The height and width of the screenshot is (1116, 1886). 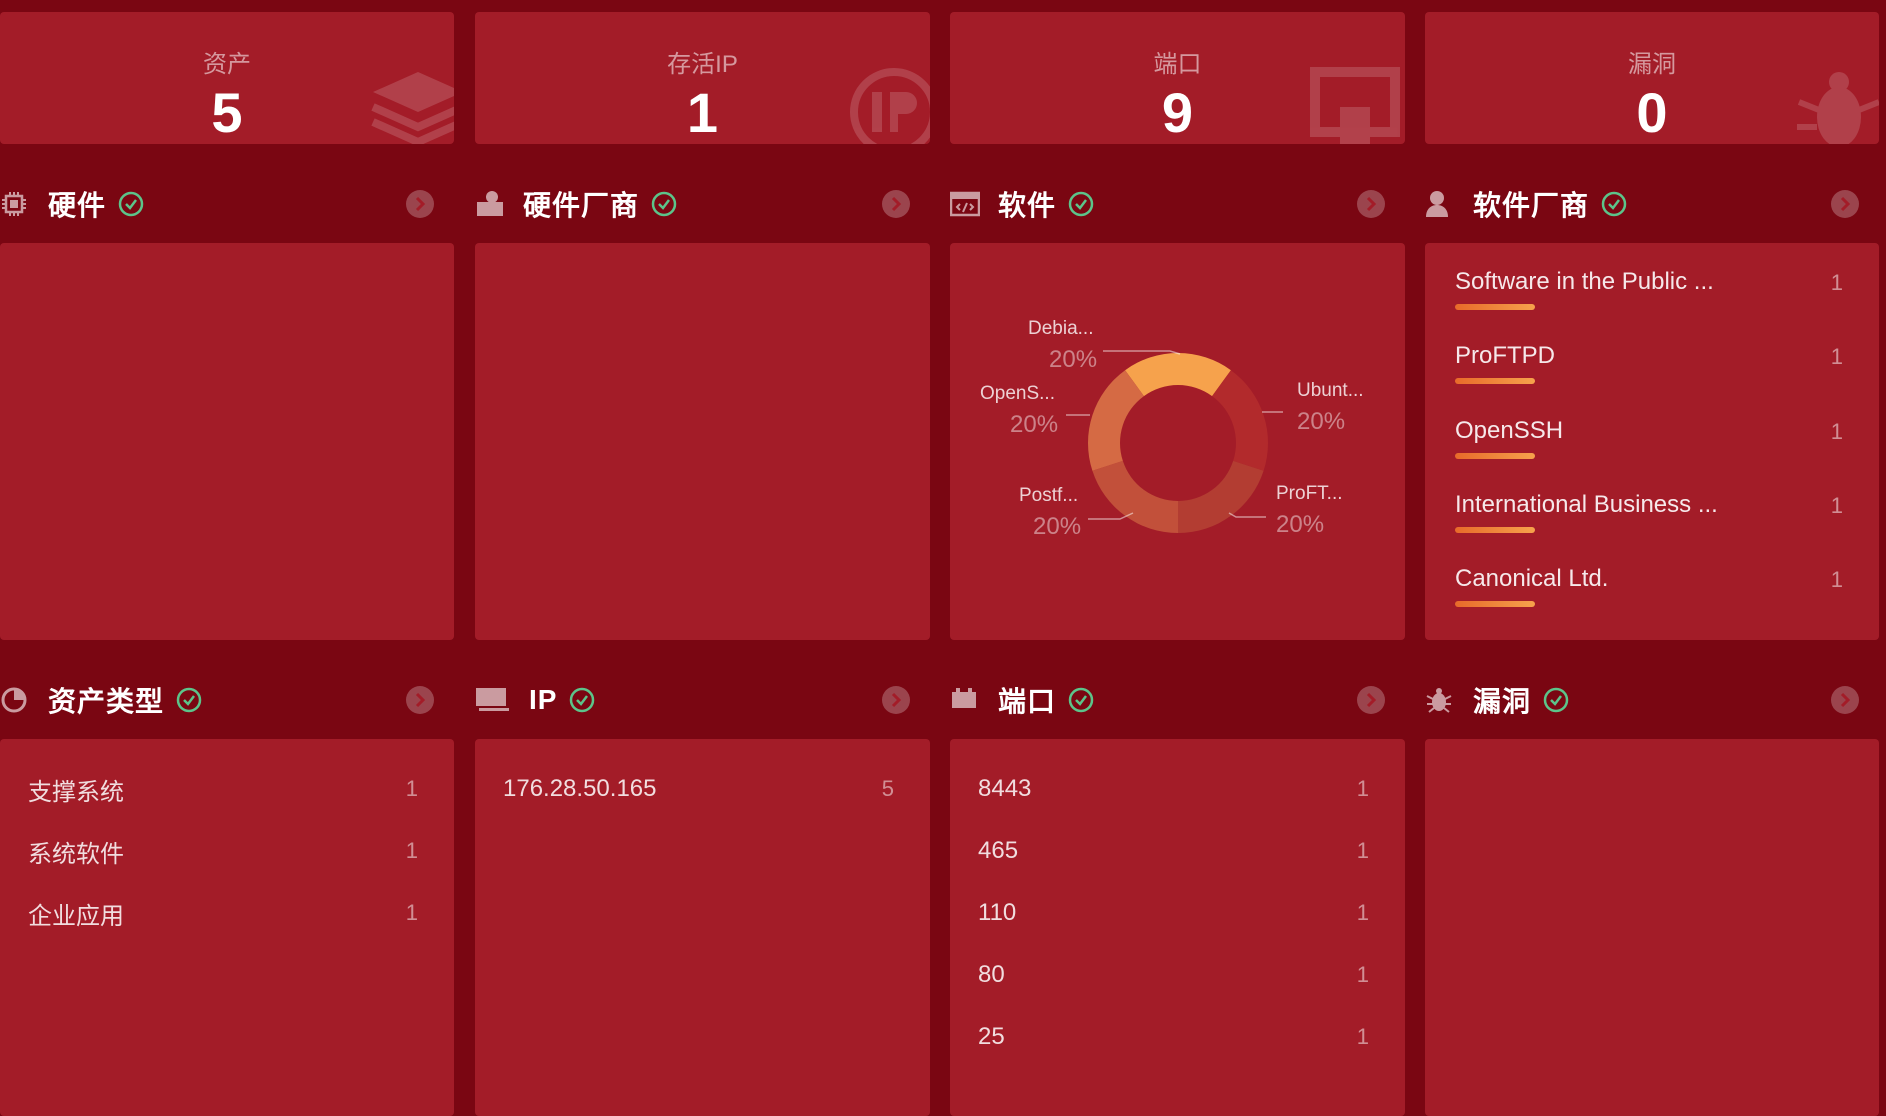 I want to click on ip-icon, so click(x=890, y=106).